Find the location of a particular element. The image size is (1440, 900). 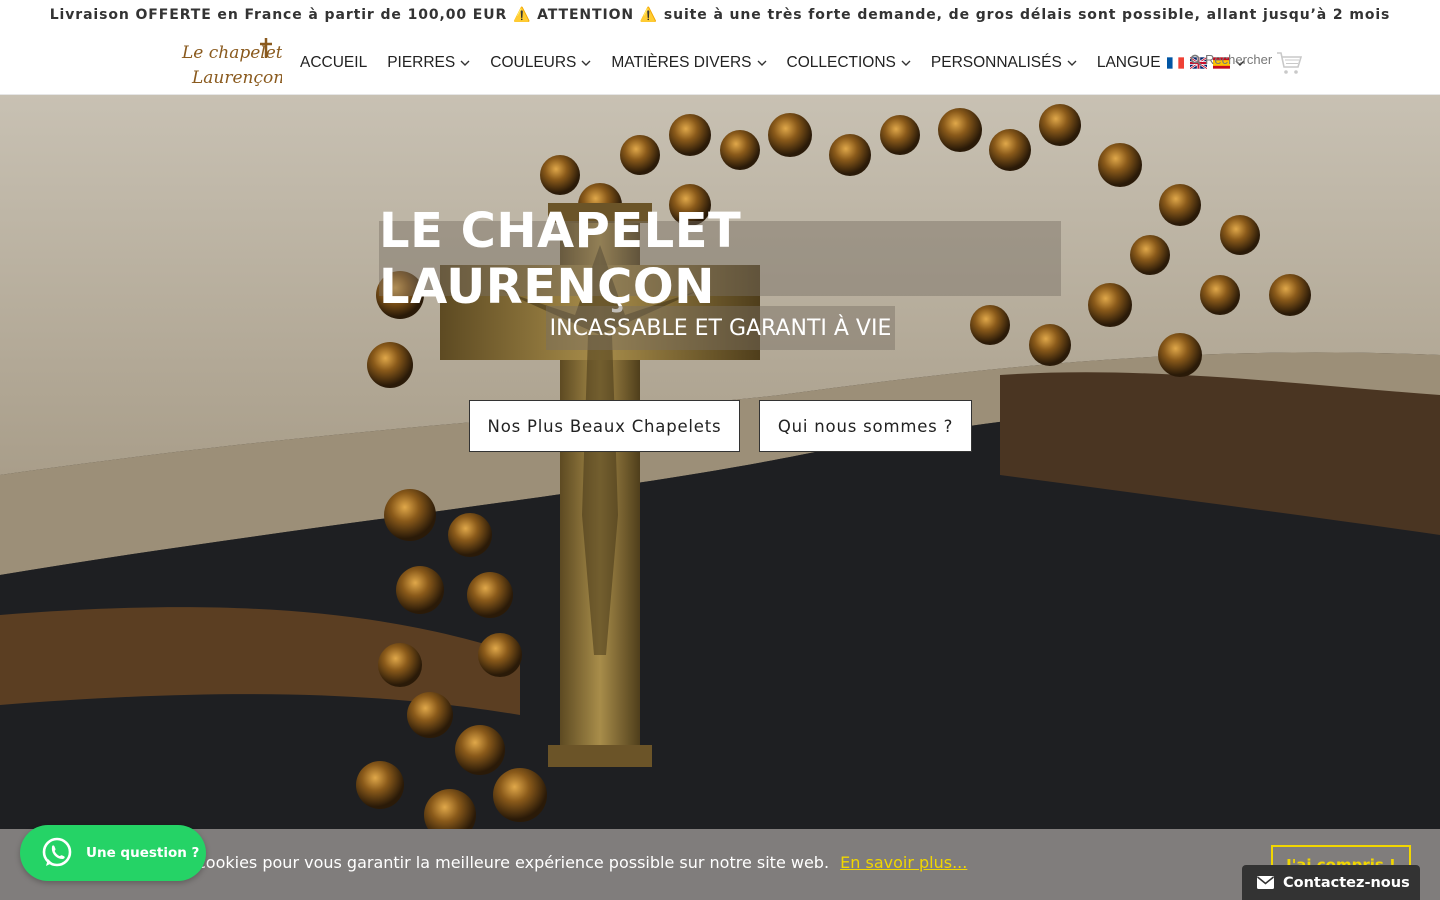

nav-item-matieres-divers: MATIÈRES DIVERS is located at coordinates (688, 63).